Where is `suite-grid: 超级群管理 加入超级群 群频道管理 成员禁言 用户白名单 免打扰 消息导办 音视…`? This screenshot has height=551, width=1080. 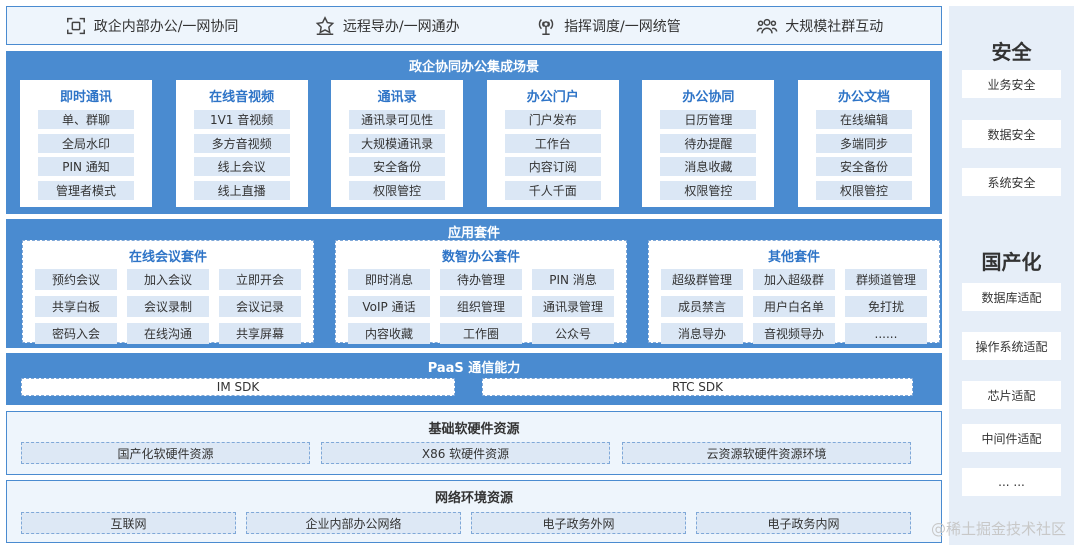 suite-grid: 超级群管理 加入超级群 群频道管理 成员禁言 用户白名单 免打扰 消息导办 音视… is located at coordinates (794, 306).